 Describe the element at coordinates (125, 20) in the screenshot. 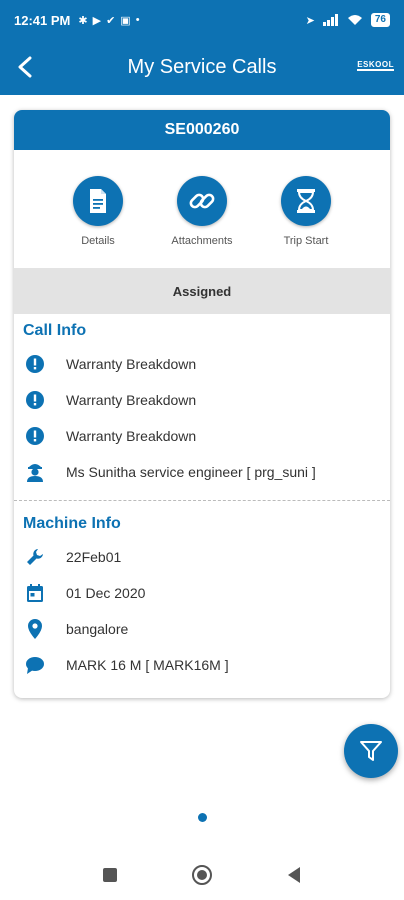

I see `app-icon: ▣` at that location.